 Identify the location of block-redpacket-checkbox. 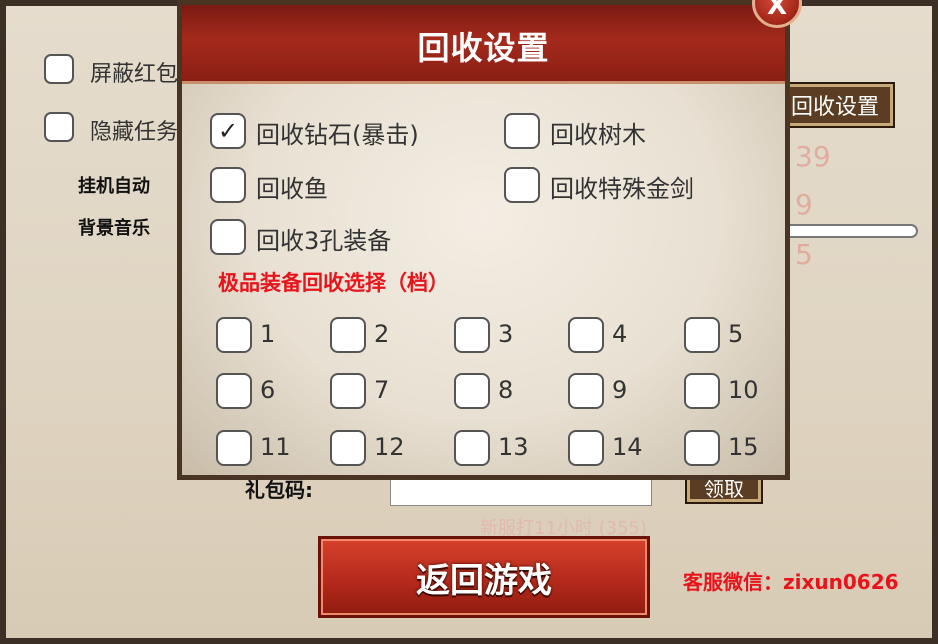
(59, 69).